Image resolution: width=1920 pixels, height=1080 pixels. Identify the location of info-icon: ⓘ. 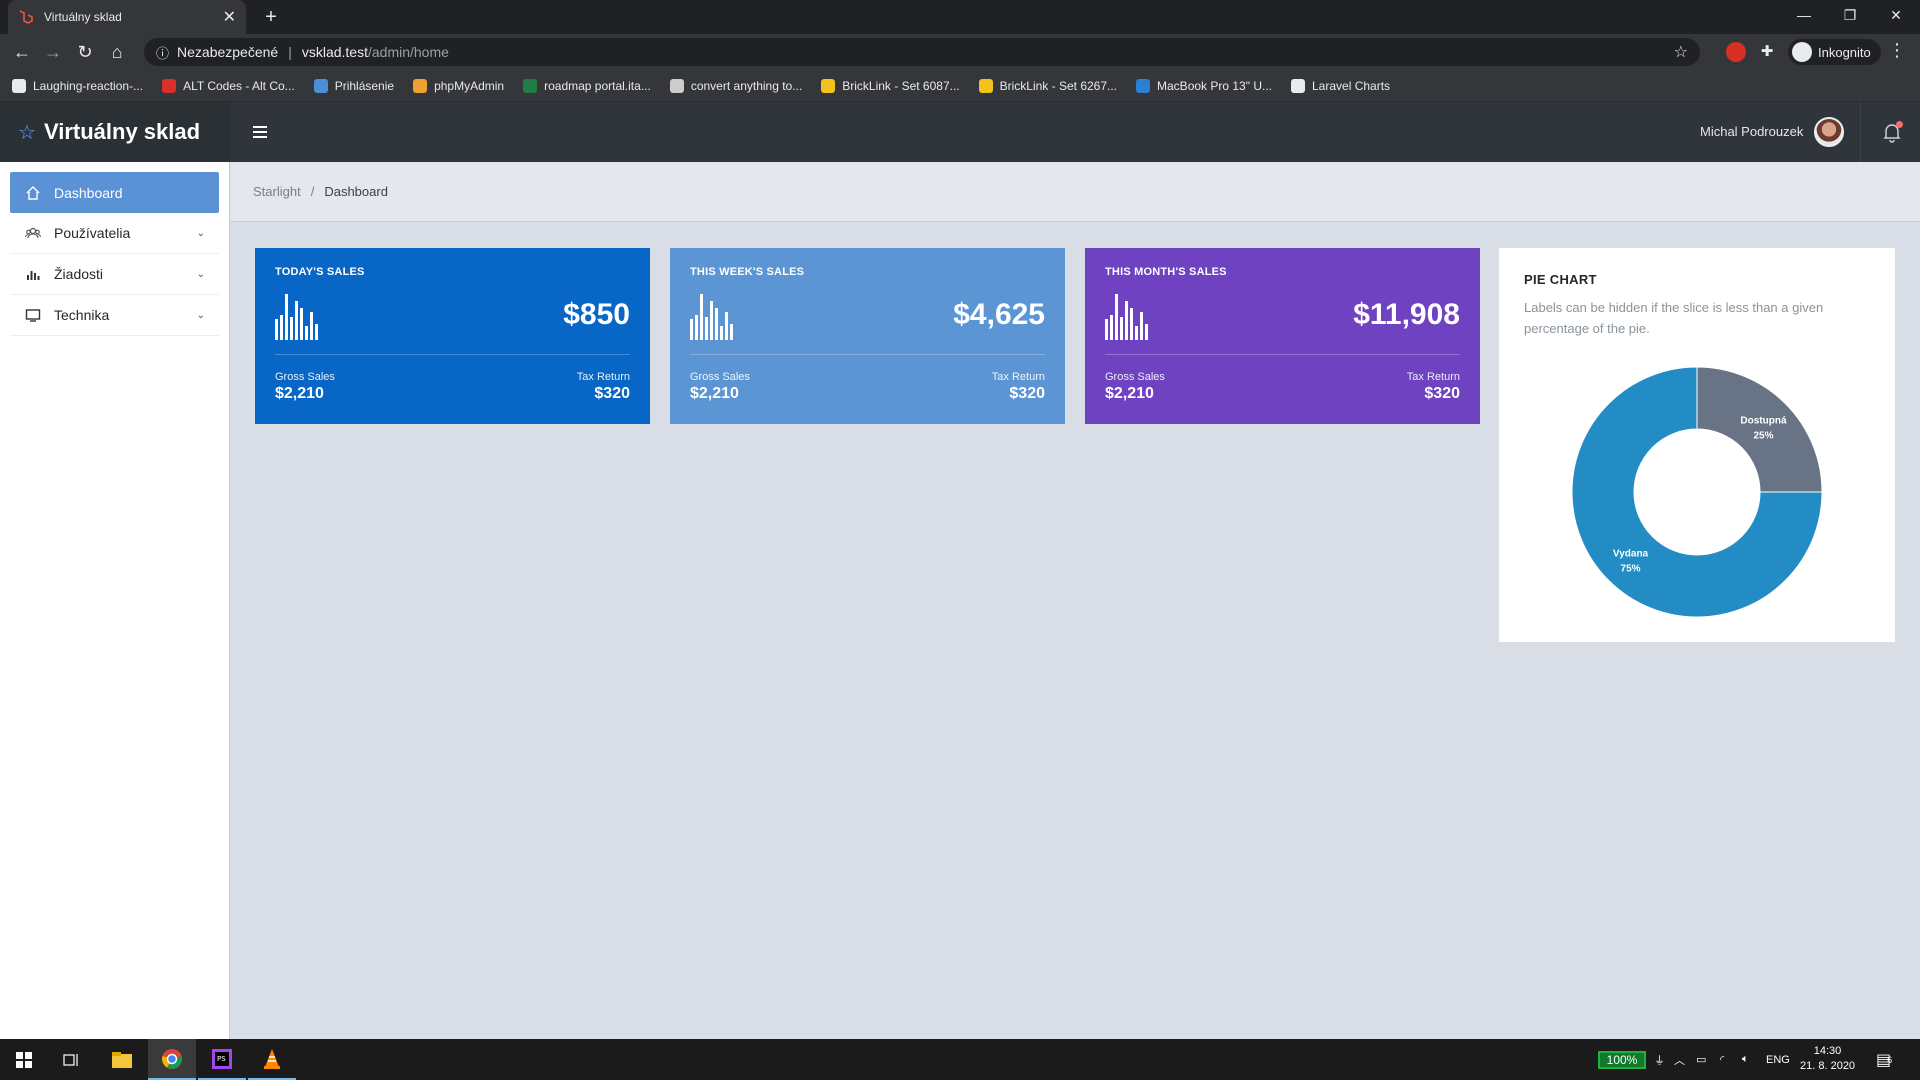
(162, 52).